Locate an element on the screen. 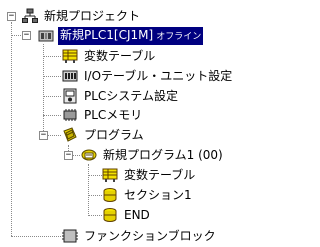  tree-node-project: 新規プロジェクト is located at coordinates (82, 16).